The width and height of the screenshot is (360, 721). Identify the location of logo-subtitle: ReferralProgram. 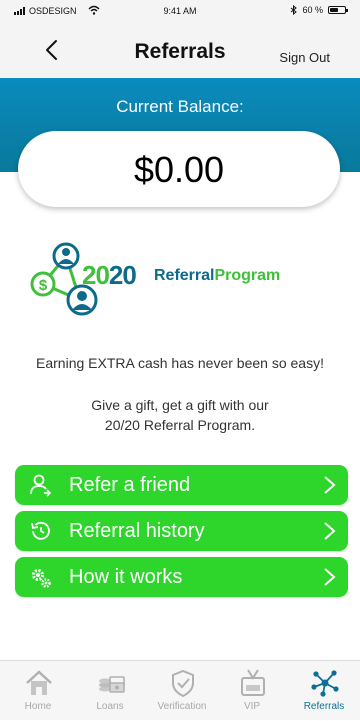
(217, 275).